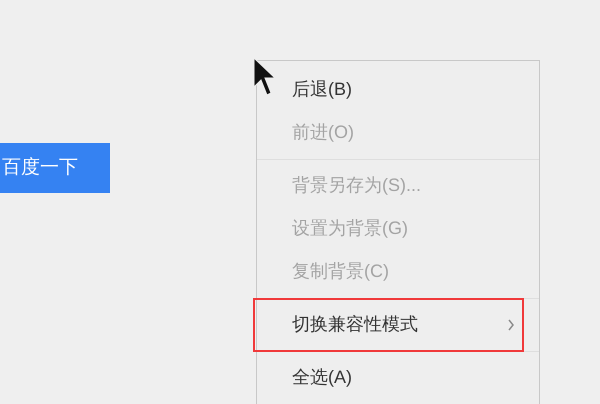 The height and width of the screenshot is (404, 600). I want to click on menu-item: 后退(B), so click(398, 89).